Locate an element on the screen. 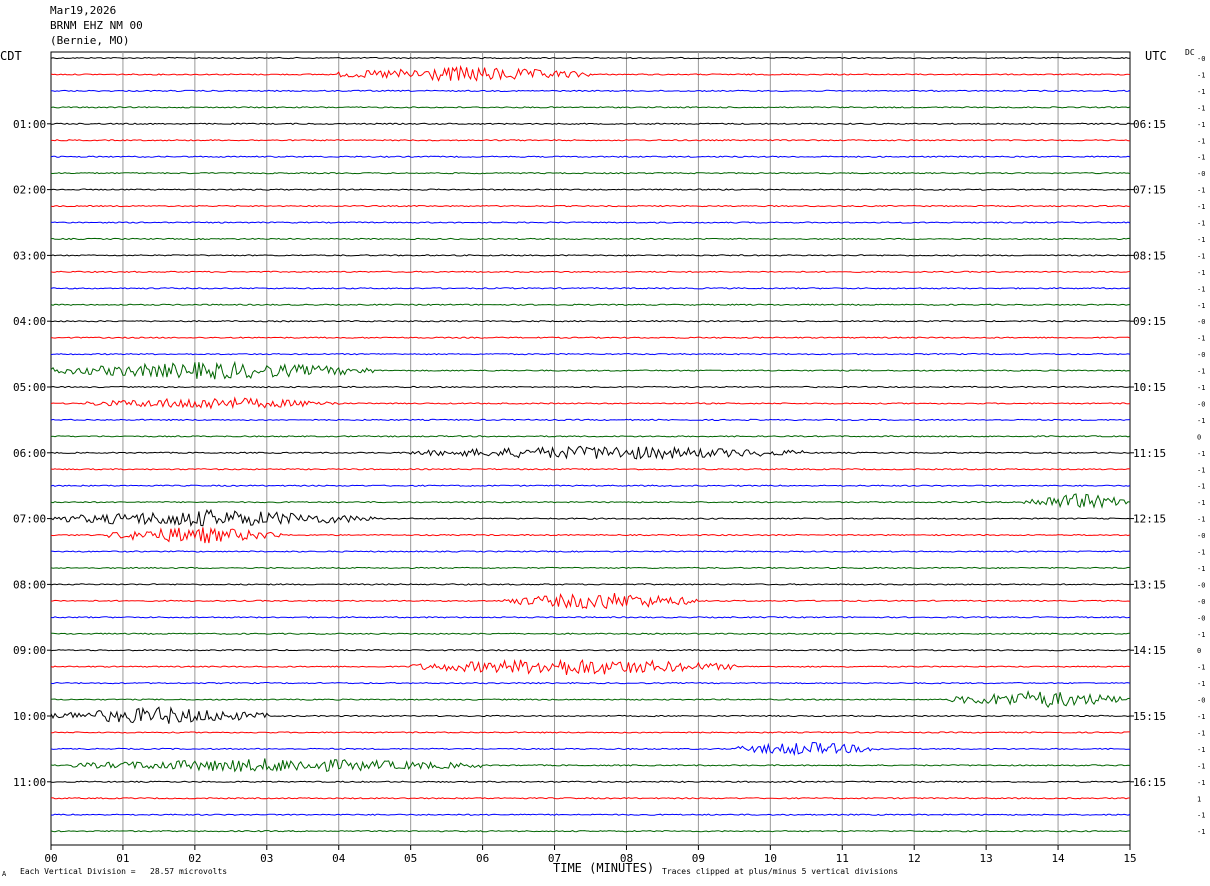  x-tick-label: 05 is located at coordinates (410, 858).